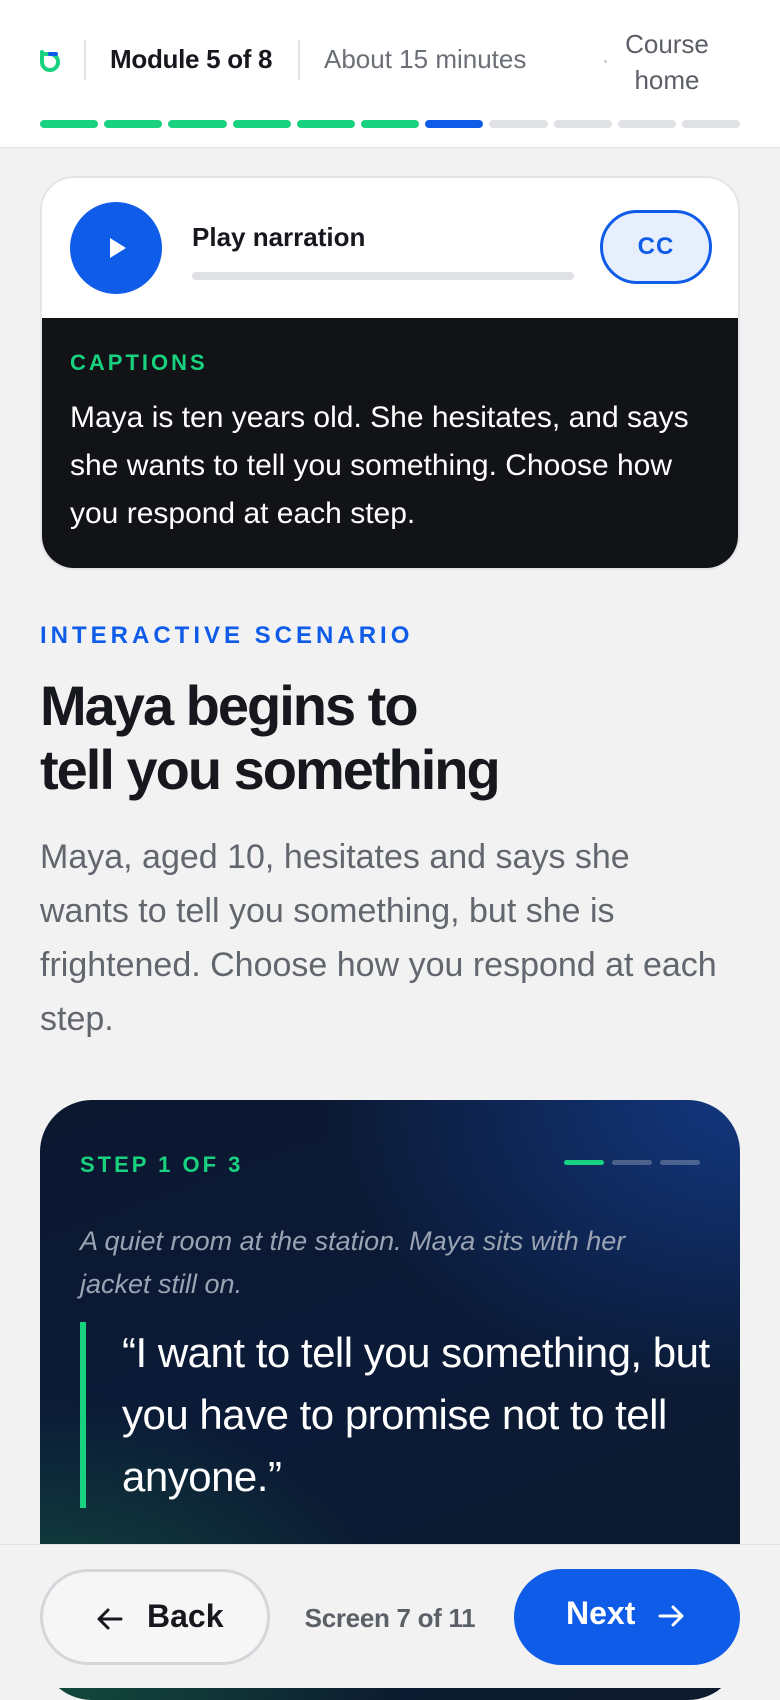 This screenshot has width=780, height=1700. I want to click on closed-captions-toggle: CC, so click(656, 247).